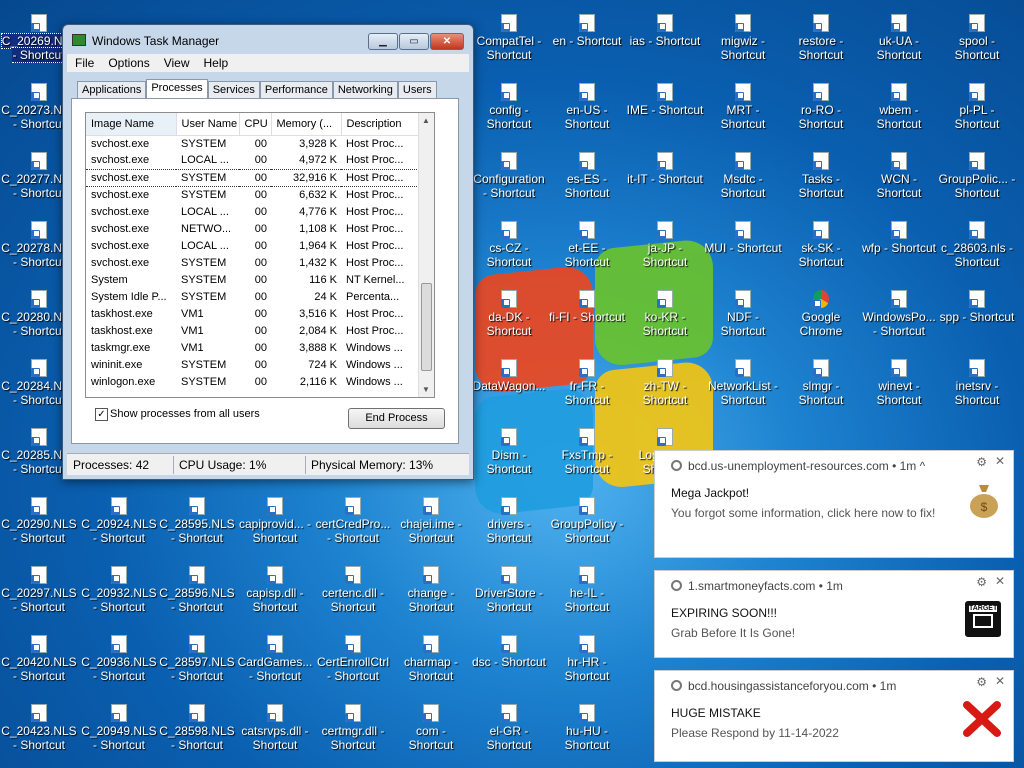  Describe the element at coordinates (426, 255) in the screenshot. I see `vertical-scrollbar: ▲ ▼` at that location.